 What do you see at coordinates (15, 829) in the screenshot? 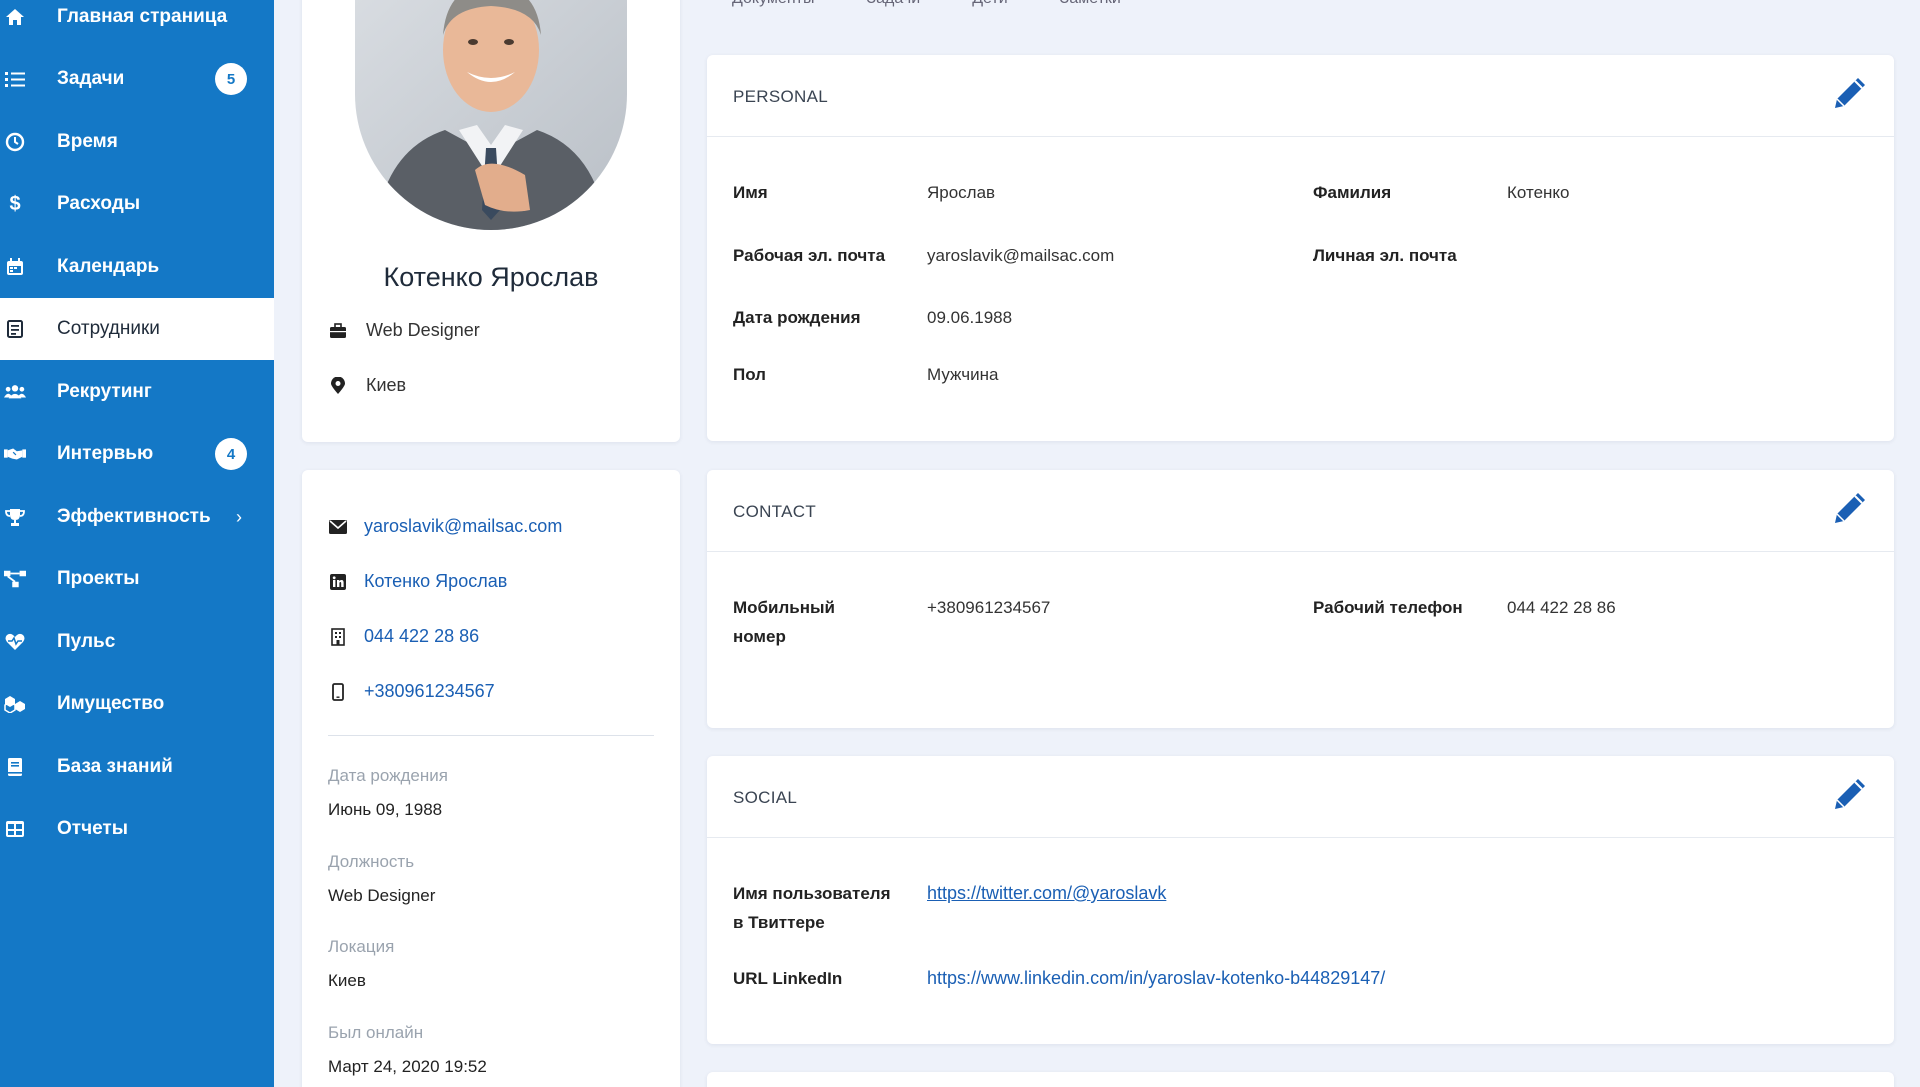
I see `reports-icon` at bounding box center [15, 829].